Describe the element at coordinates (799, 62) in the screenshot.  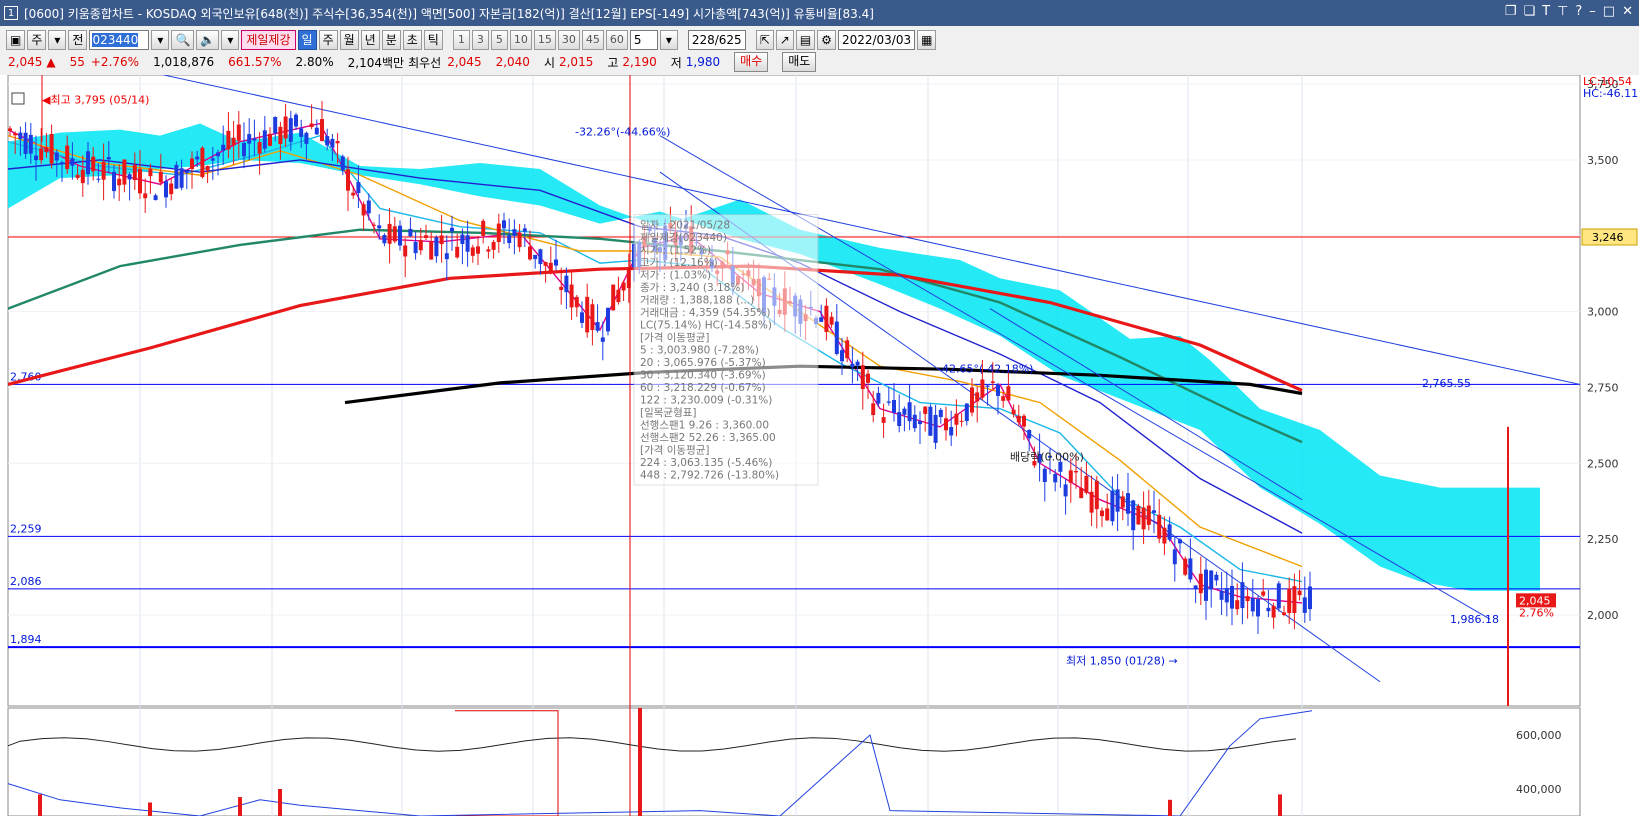
I see `sell-button: 매도` at that location.